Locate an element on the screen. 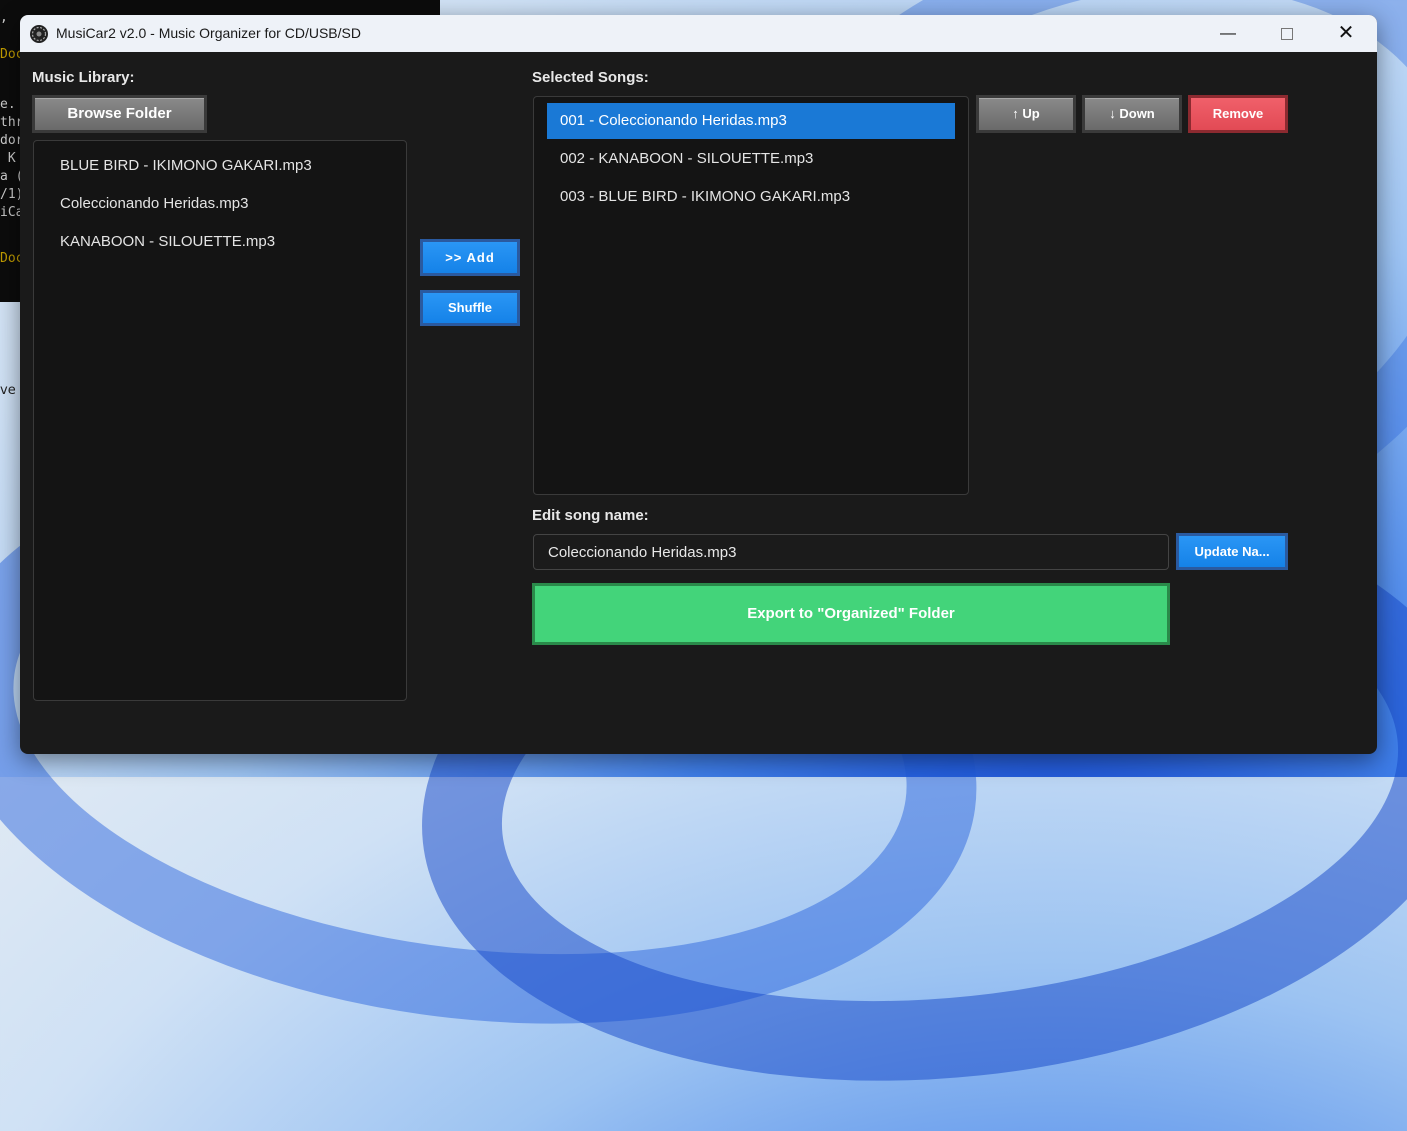 The height and width of the screenshot is (1131, 1407). library-label: Music Library: is located at coordinates (83, 77).